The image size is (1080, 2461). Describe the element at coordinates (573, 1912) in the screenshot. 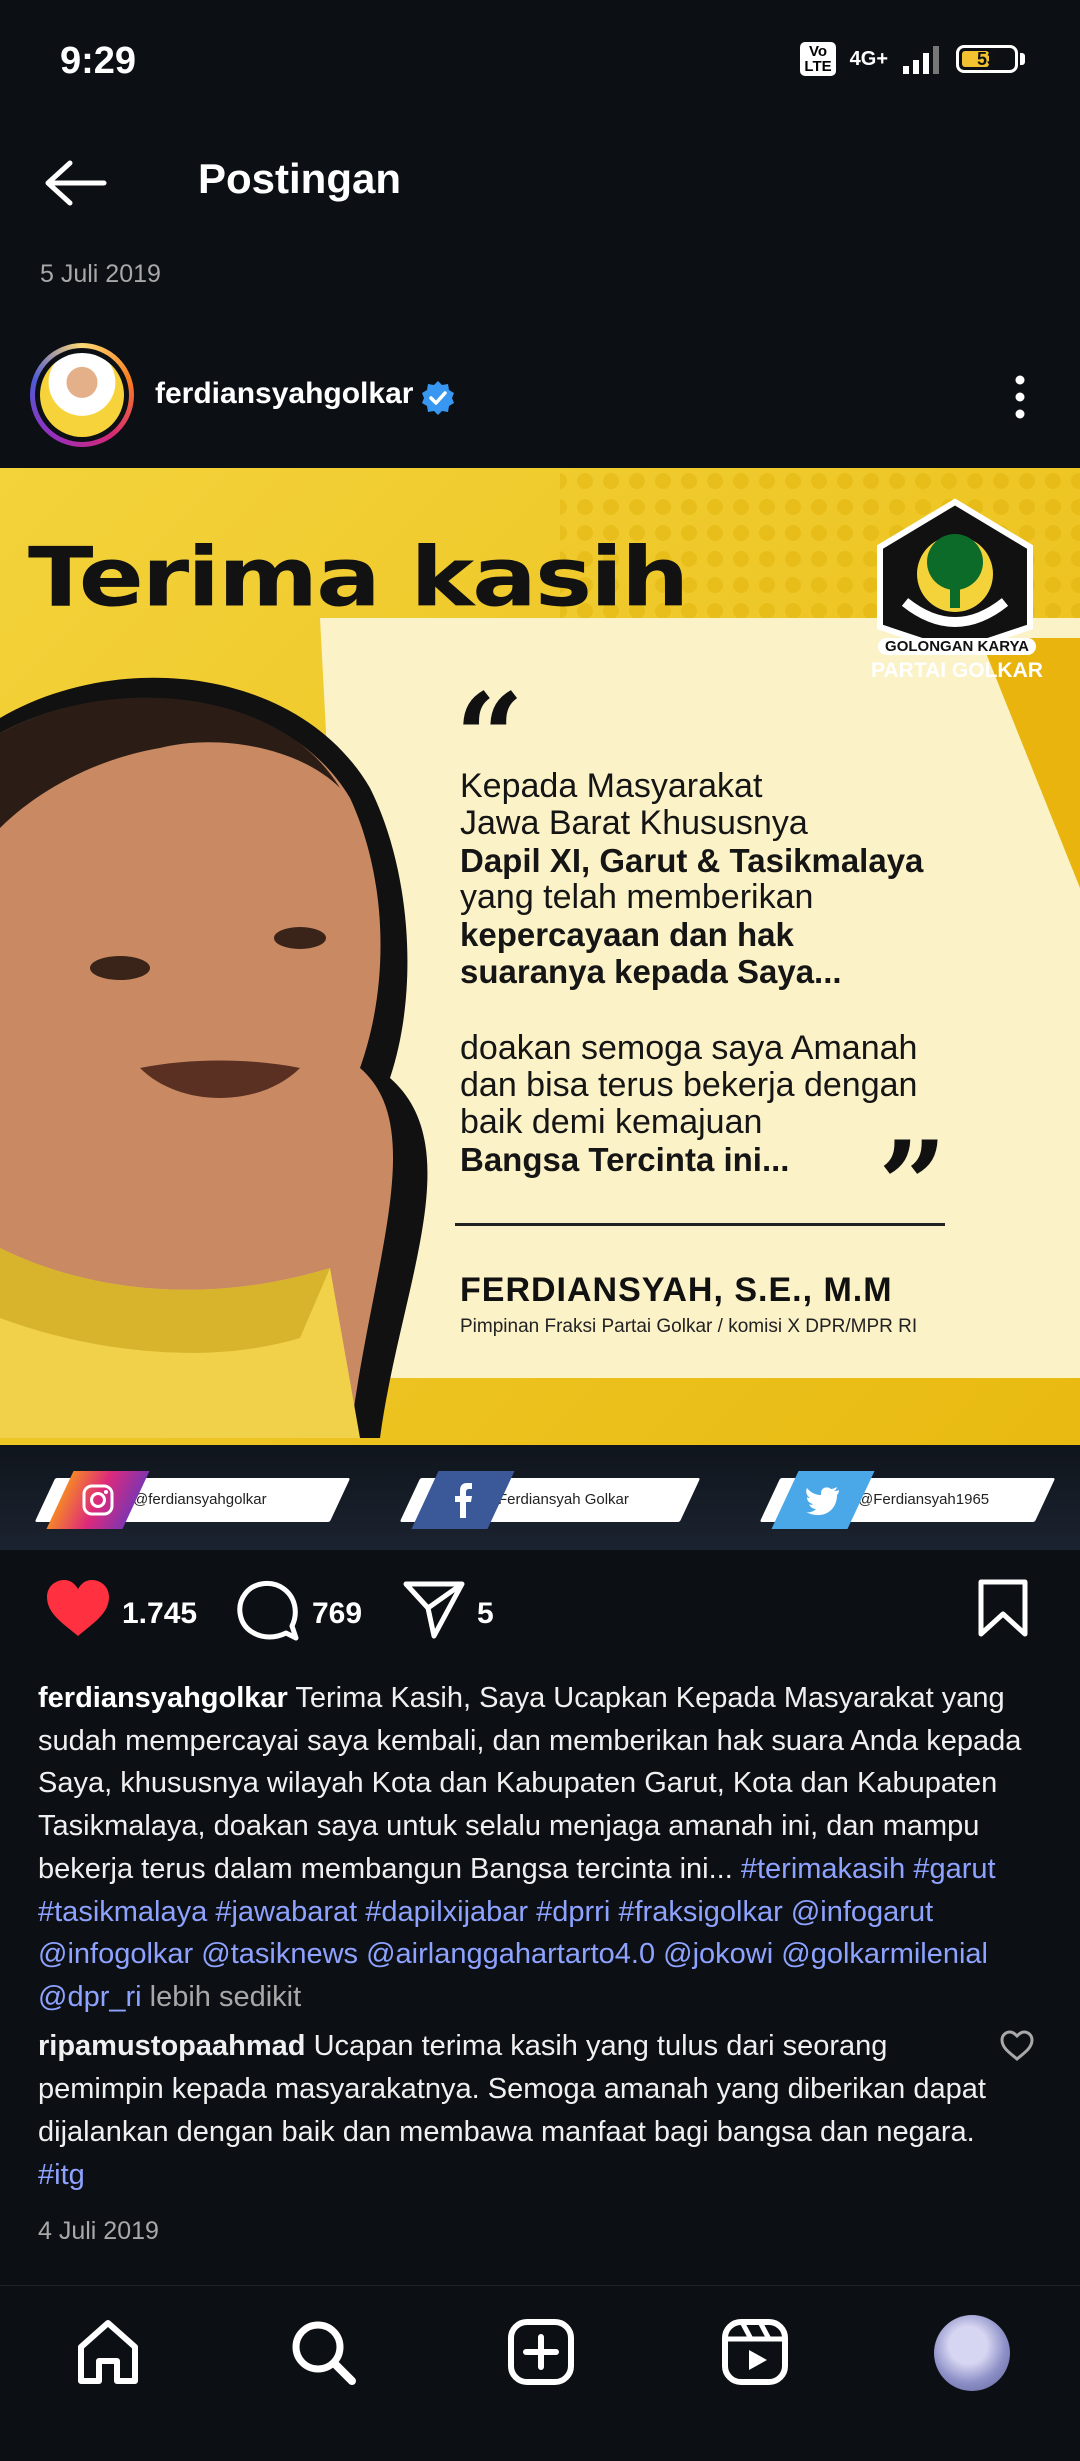

I see `caption-tag: #dprri` at that location.